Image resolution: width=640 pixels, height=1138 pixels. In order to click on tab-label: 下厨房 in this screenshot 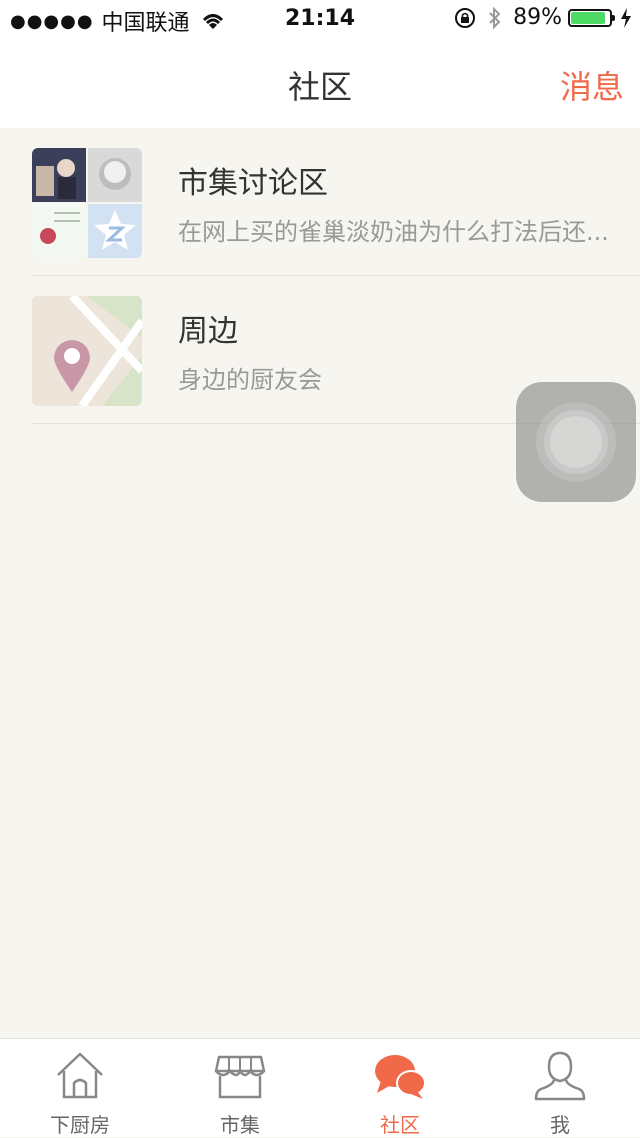, I will do `click(80, 1125)`.